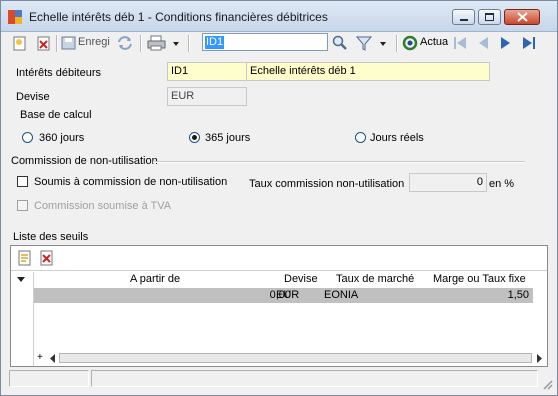 This screenshot has width=558, height=396. I want to click on soumis-label: Soumis à commission de non-utilisation, so click(131, 182).